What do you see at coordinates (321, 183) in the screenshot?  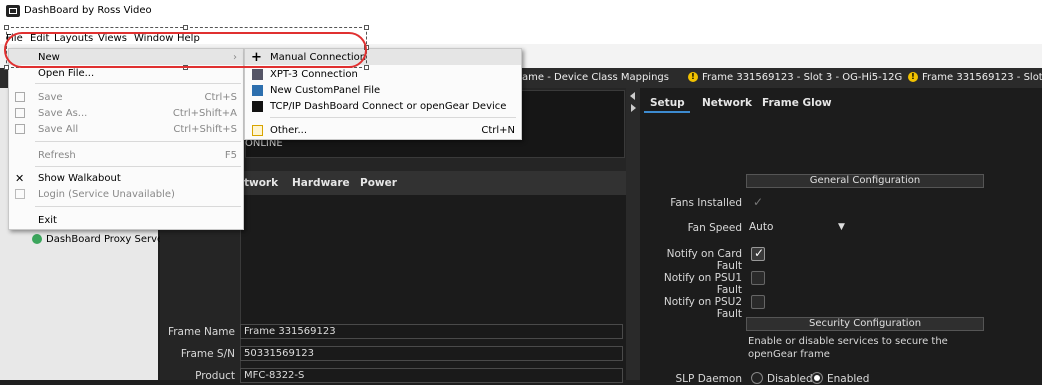 I see `tab-hardware: Hardware` at bounding box center [321, 183].